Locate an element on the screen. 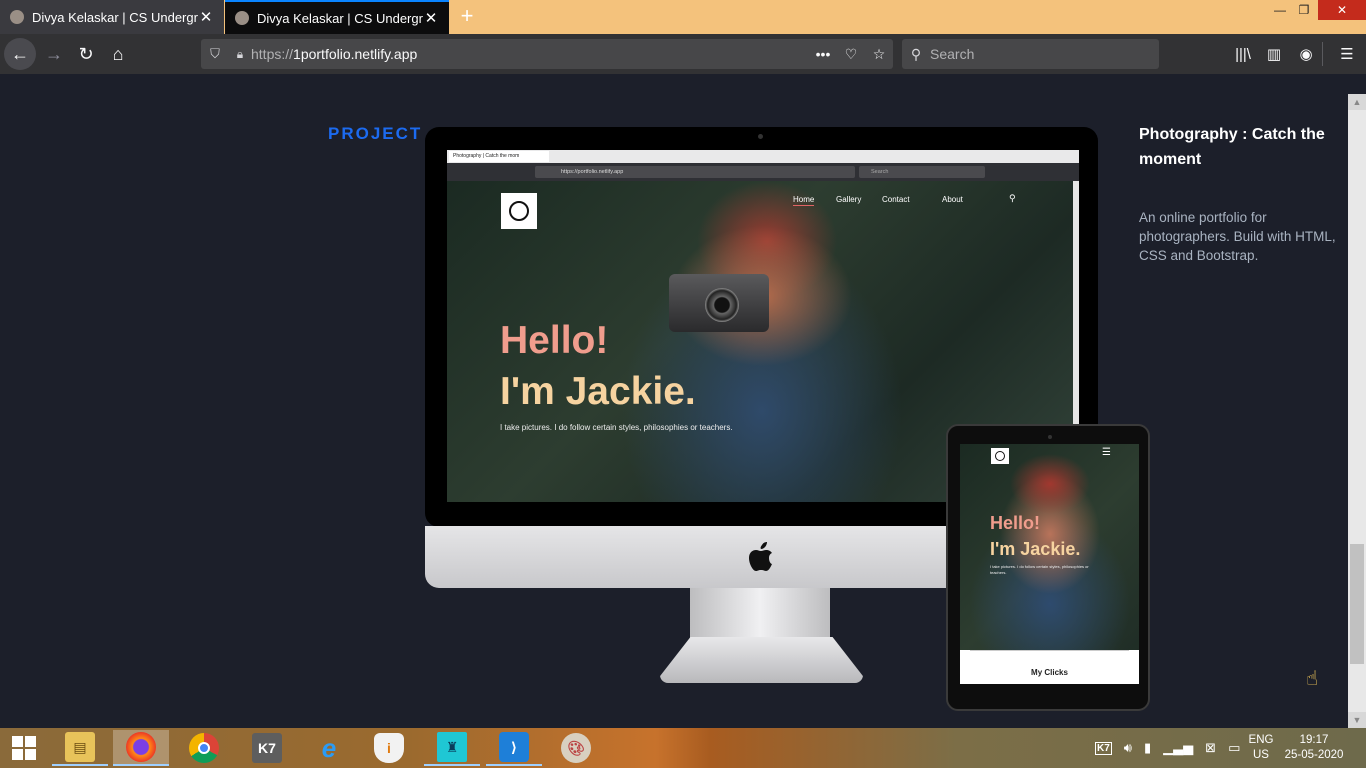 The width and height of the screenshot is (1366, 768). star-icon: ☆ is located at coordinates (879, 54).